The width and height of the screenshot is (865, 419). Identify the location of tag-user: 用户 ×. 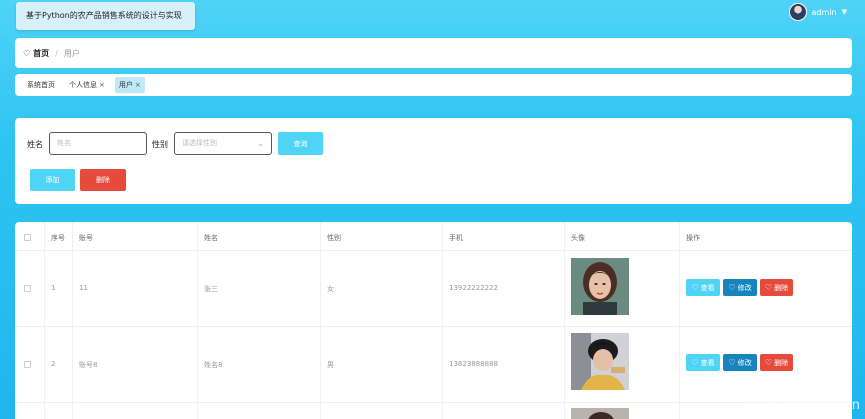
(129, 85).